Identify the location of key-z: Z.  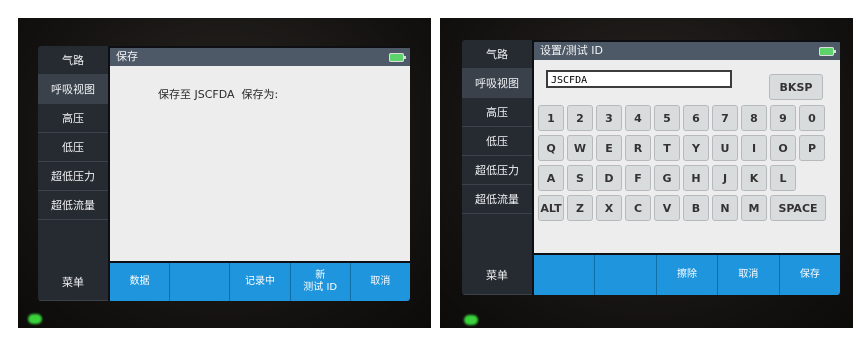
(580, 208).